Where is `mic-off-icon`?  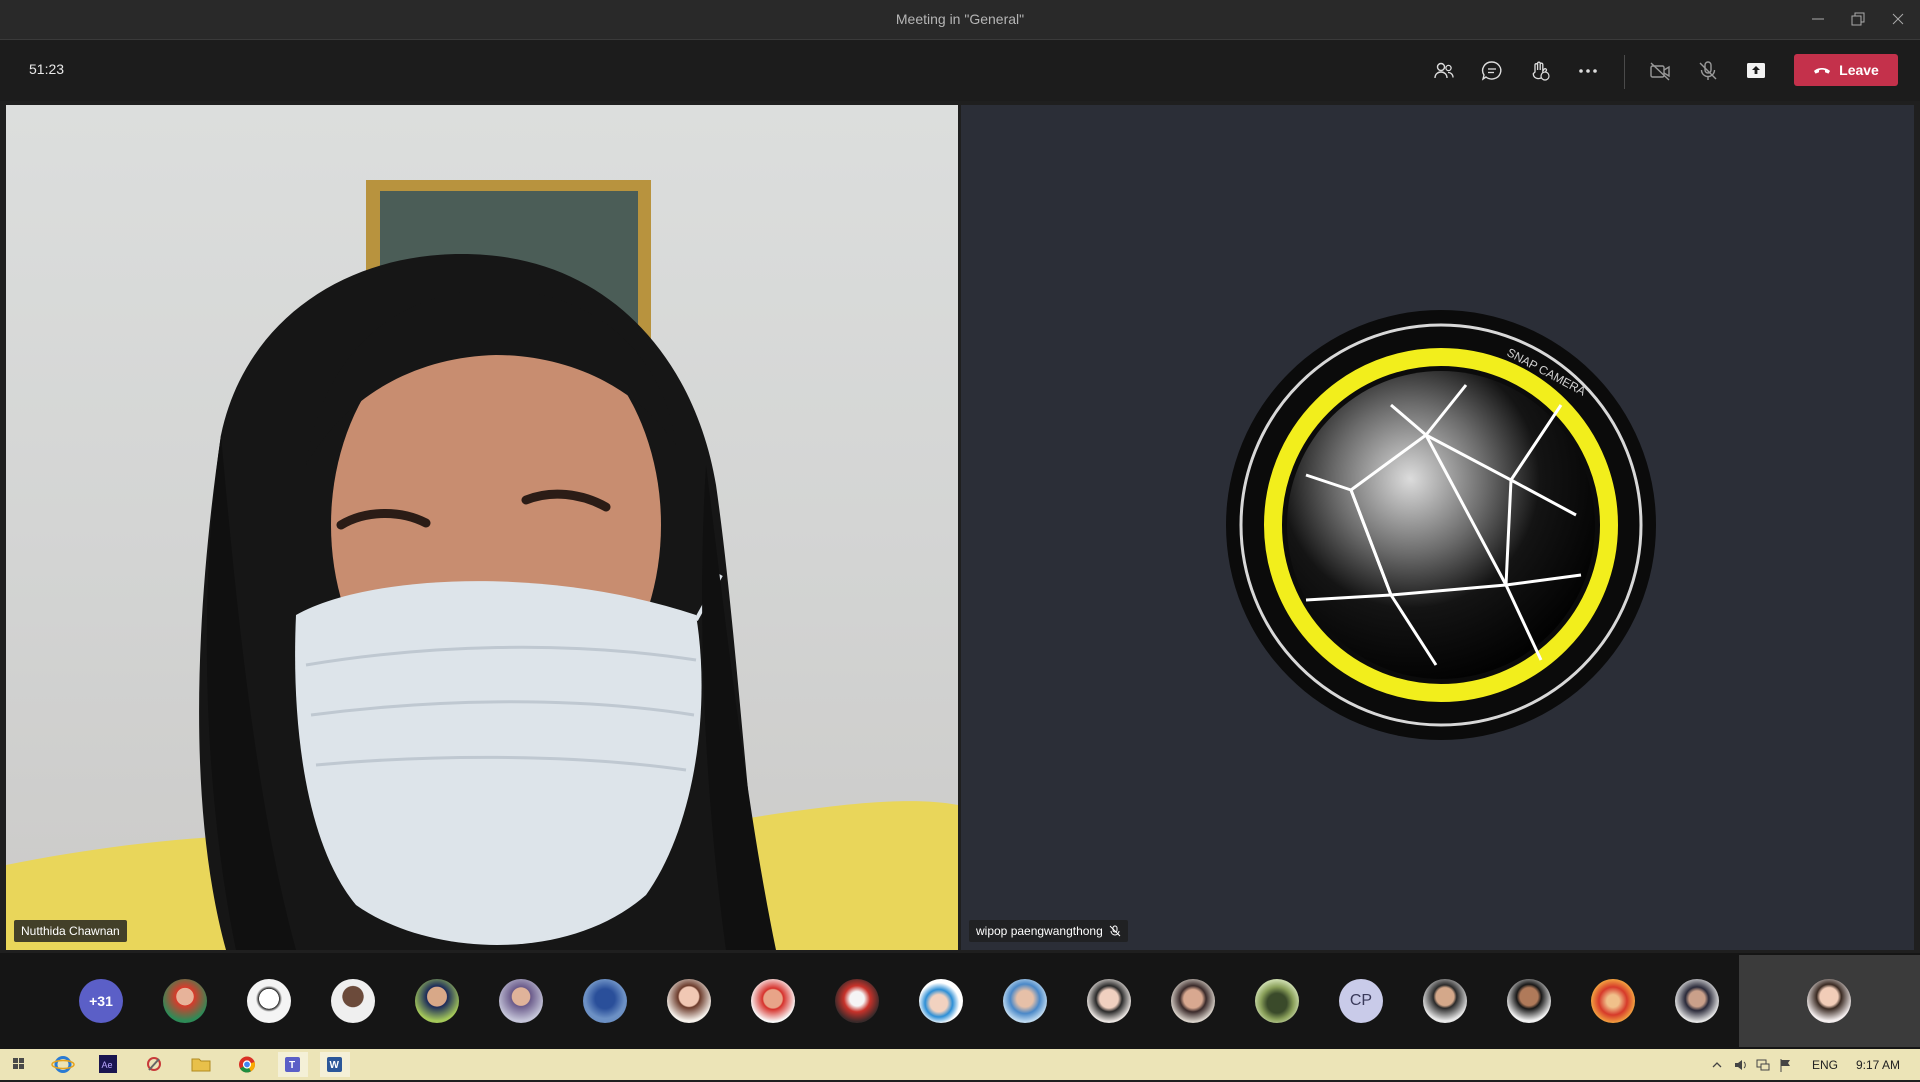 mic-off-icon is located at coordinates (1708, 70).